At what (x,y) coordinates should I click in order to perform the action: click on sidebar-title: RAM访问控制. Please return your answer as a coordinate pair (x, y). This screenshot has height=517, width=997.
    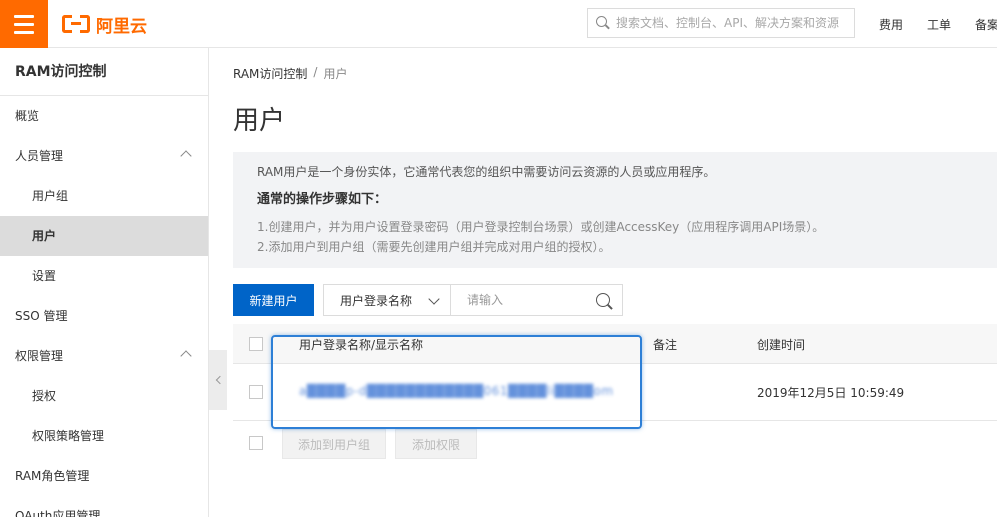
    Looking at the image, I should click on (104, 72).